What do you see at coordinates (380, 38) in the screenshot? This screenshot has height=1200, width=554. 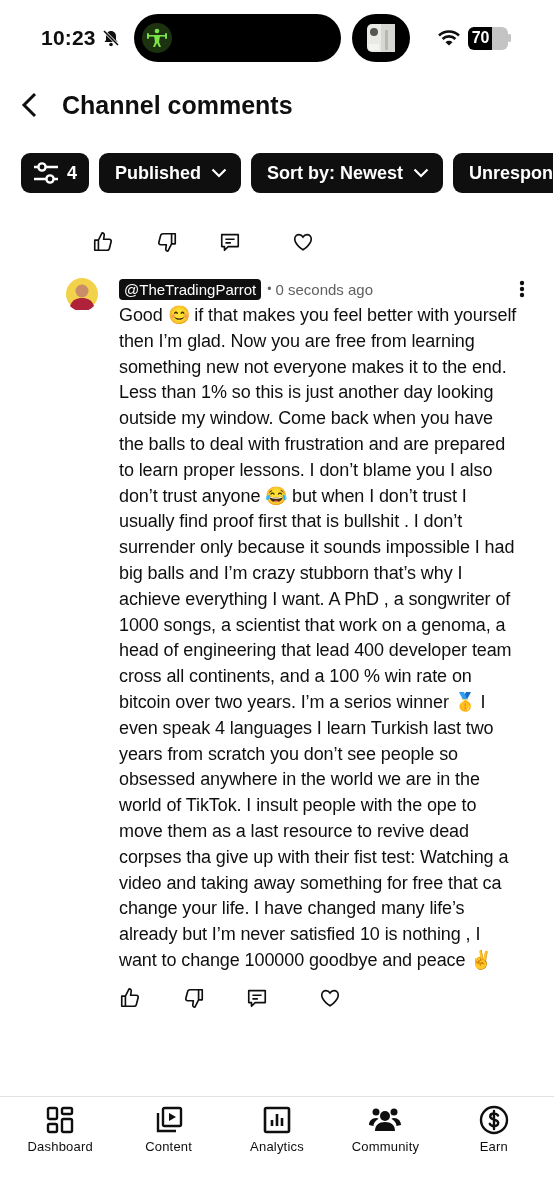 I see `media-pill` at bounding box center [380, 38].